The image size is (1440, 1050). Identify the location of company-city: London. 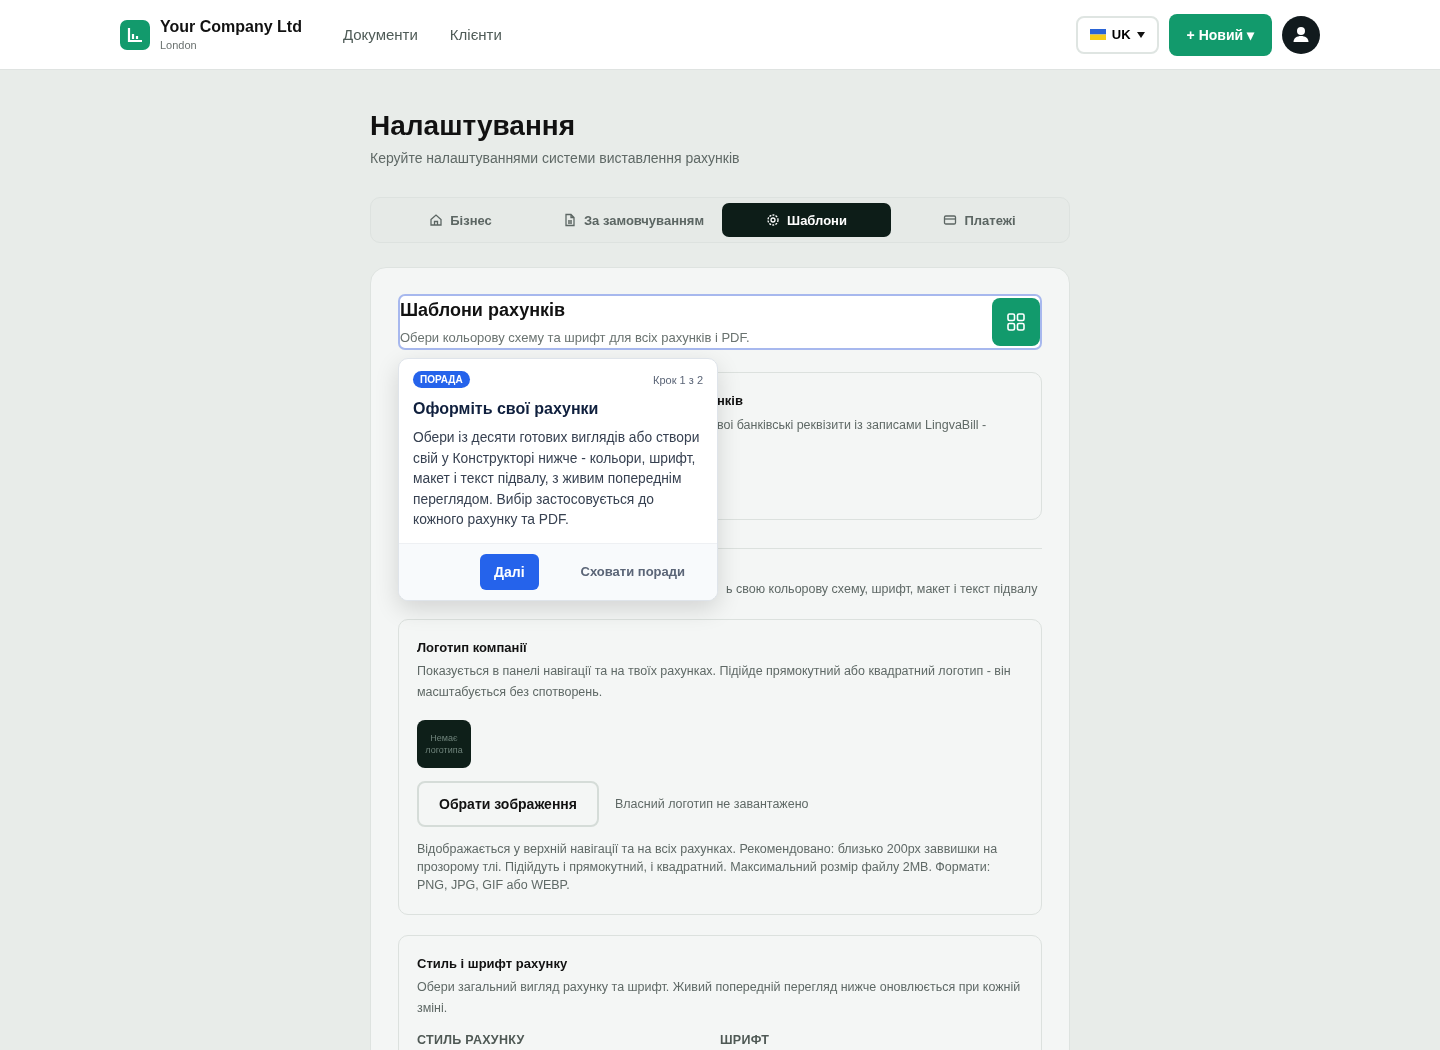
(179, 45).